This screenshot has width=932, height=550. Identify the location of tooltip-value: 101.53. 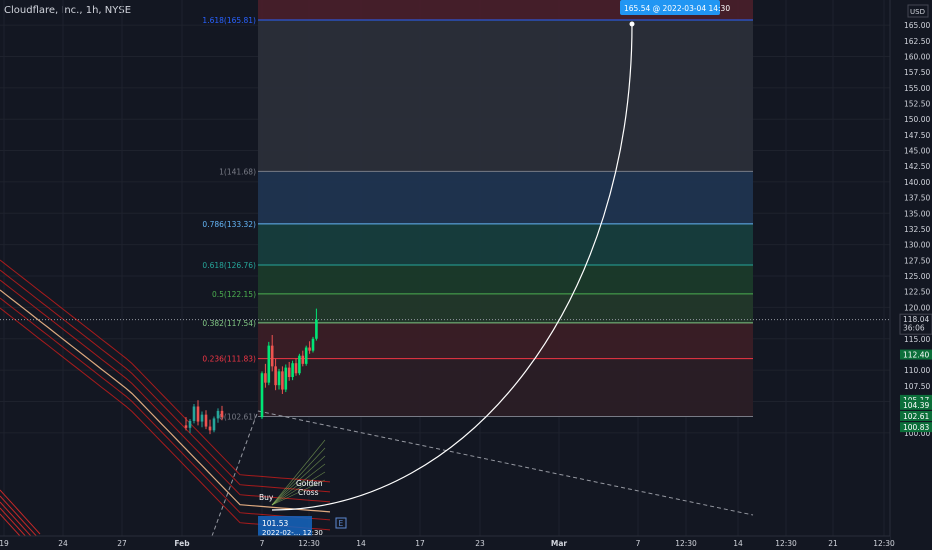
(275, 523).